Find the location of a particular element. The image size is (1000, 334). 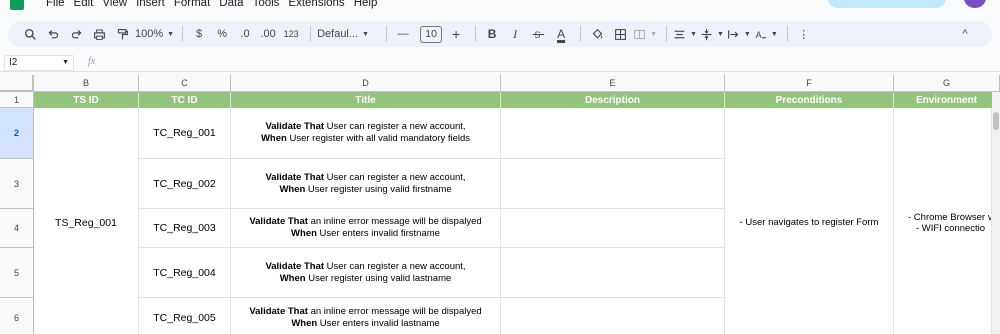

menu-tools: Tools is located at coordinates (266, 4).